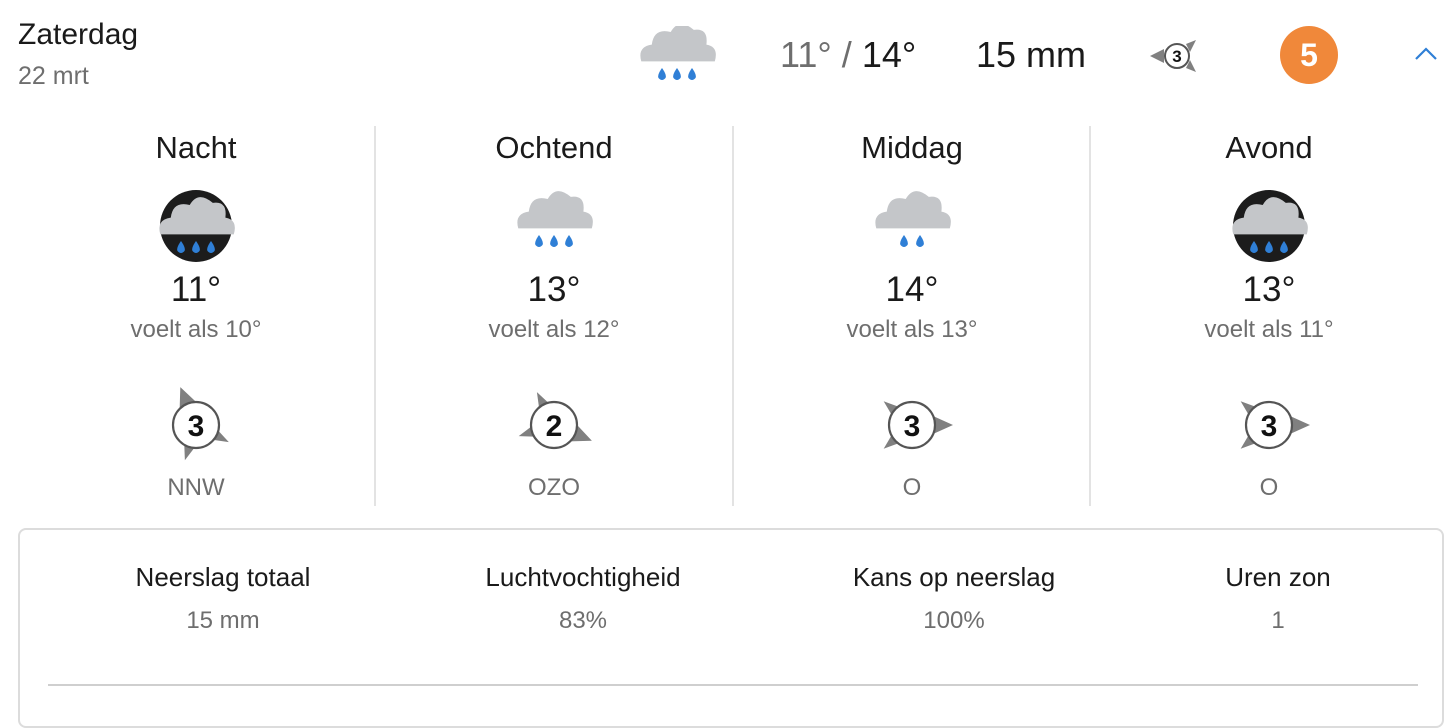 The image size is (1456, 728). What do you see at coordinates (1278, 620) in the screenshot?
I see `detail-value: 1` at bounding box center [1278, 620].